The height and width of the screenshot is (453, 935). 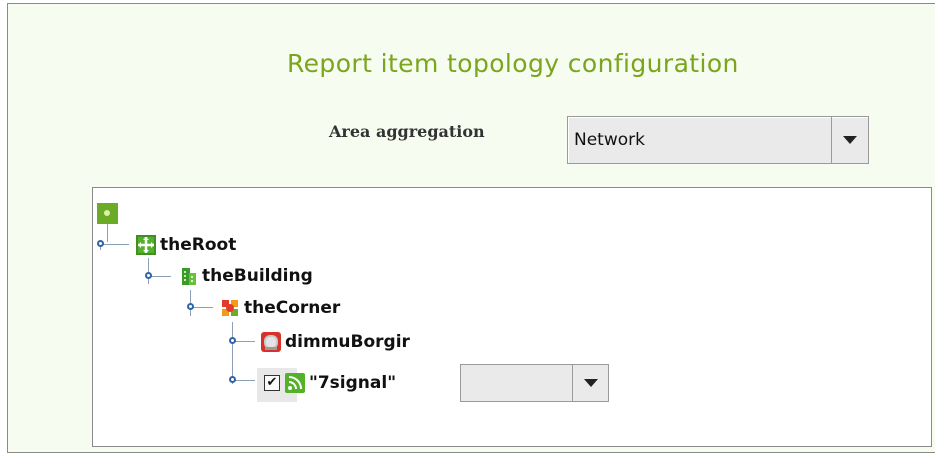 I want to click on area-aggregation-value: Network, so click(x=609, y=140).